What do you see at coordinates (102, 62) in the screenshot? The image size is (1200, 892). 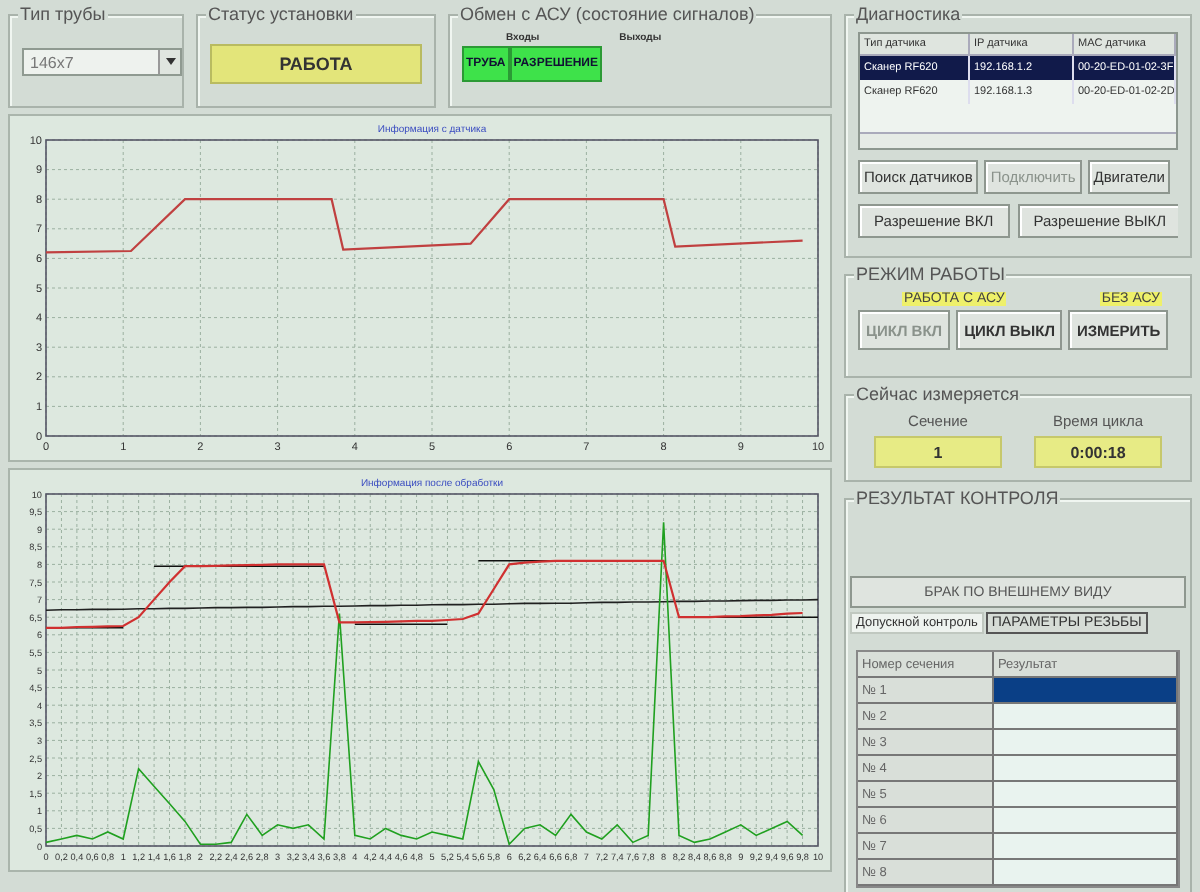 I see `pipe-type-dropdown: 146x7` at bounding box center [102, 62].